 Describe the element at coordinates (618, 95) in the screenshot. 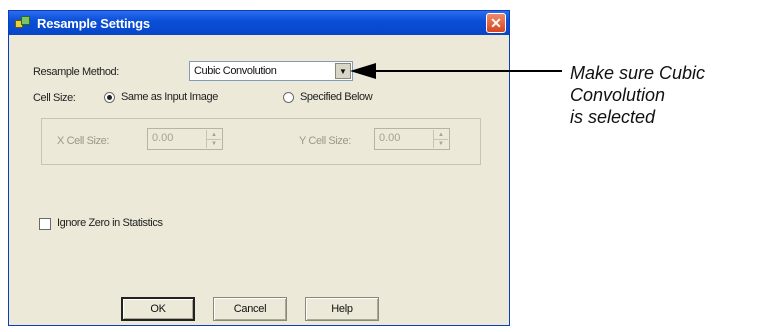

I see `annotation-line-2: Convolution` at that location.